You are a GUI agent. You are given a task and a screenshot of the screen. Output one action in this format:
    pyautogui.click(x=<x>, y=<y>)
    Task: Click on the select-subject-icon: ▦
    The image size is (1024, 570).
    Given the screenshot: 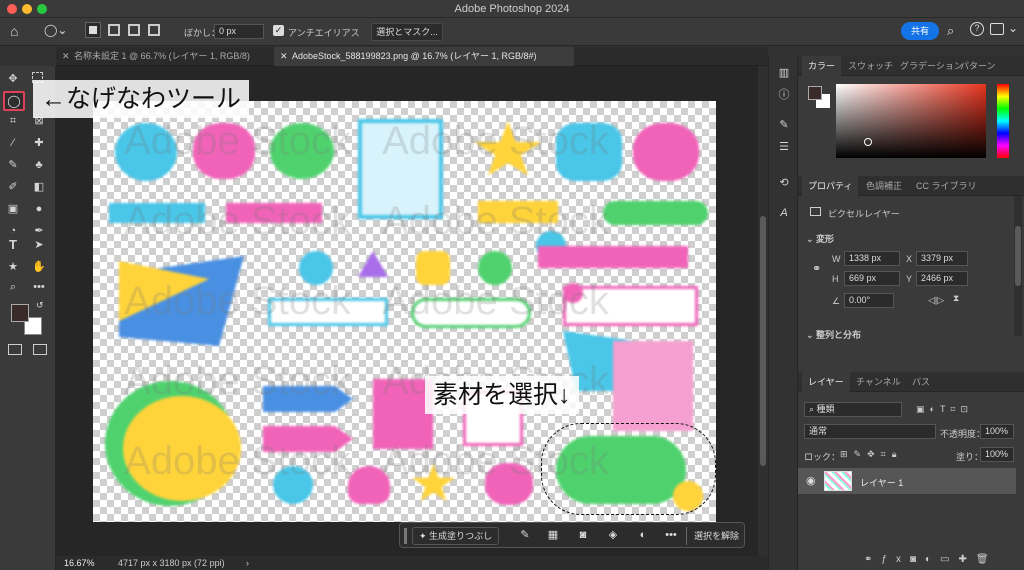 What is the action you would take?
    pyautogui.click(x=553, y=535)
    